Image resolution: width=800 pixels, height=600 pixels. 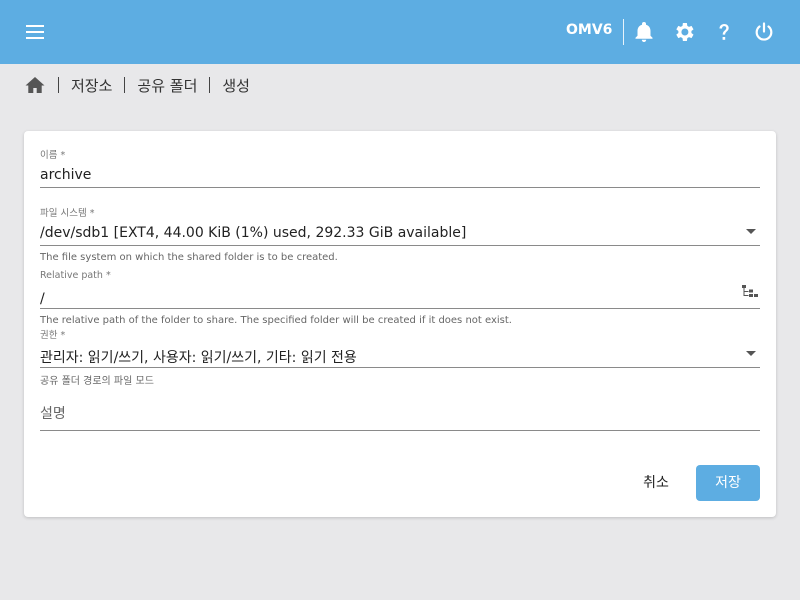 I want to click on description-field: 설명, so click(x=400, y=417).